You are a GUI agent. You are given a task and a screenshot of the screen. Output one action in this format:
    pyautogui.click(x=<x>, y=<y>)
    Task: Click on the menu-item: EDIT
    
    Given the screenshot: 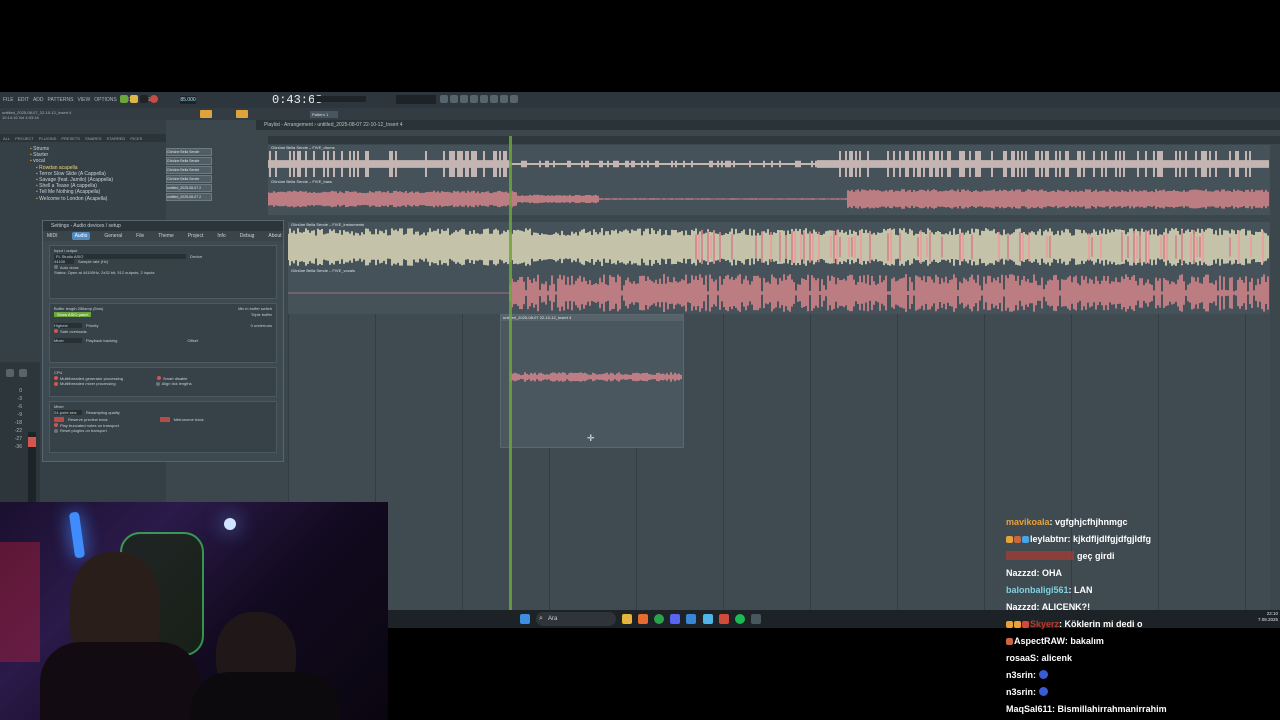 What is the action you would take?
    pyautogui.click(x=23, y=100)
    